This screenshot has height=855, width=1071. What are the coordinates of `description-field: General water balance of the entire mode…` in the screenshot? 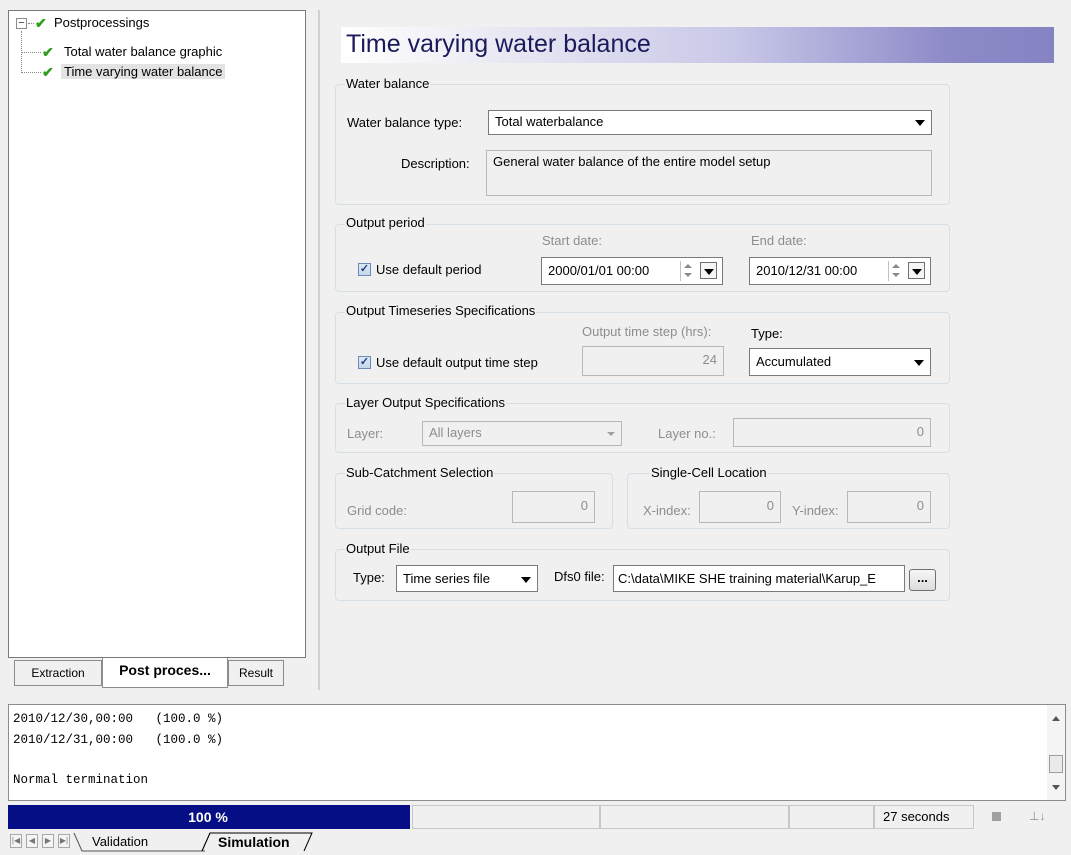 It's located at (709, 173).